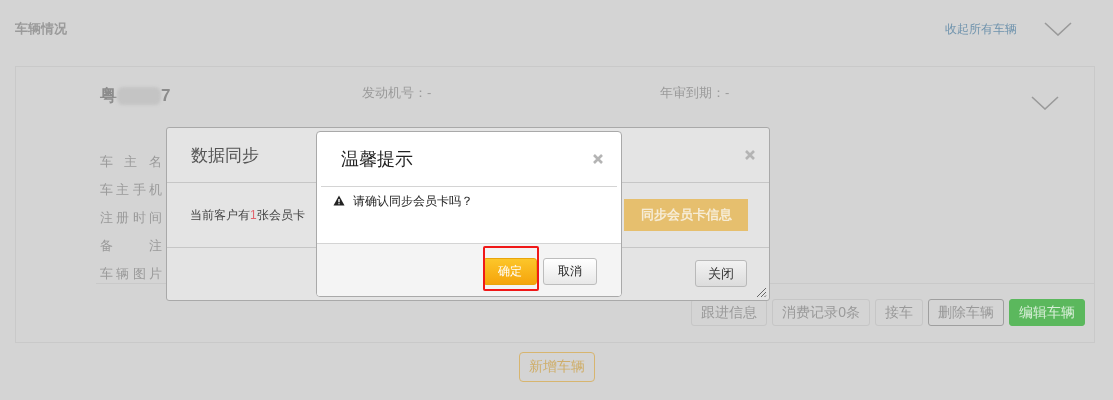 This screenshot has width=1113, height=400. I want to click on dialog-message: 请确认同步会员卡吗？, so click(413, 201).